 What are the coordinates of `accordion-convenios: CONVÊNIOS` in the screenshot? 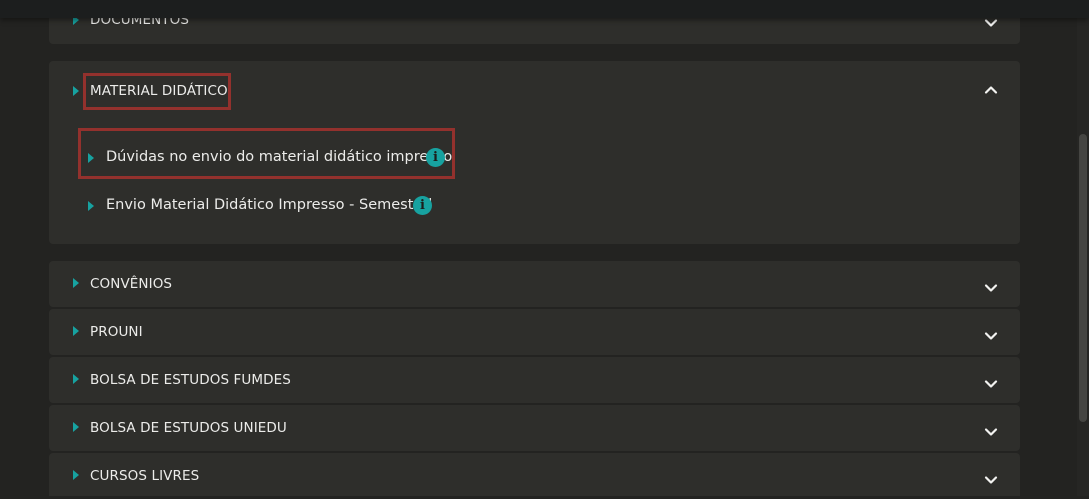 It's located at (534, 284).